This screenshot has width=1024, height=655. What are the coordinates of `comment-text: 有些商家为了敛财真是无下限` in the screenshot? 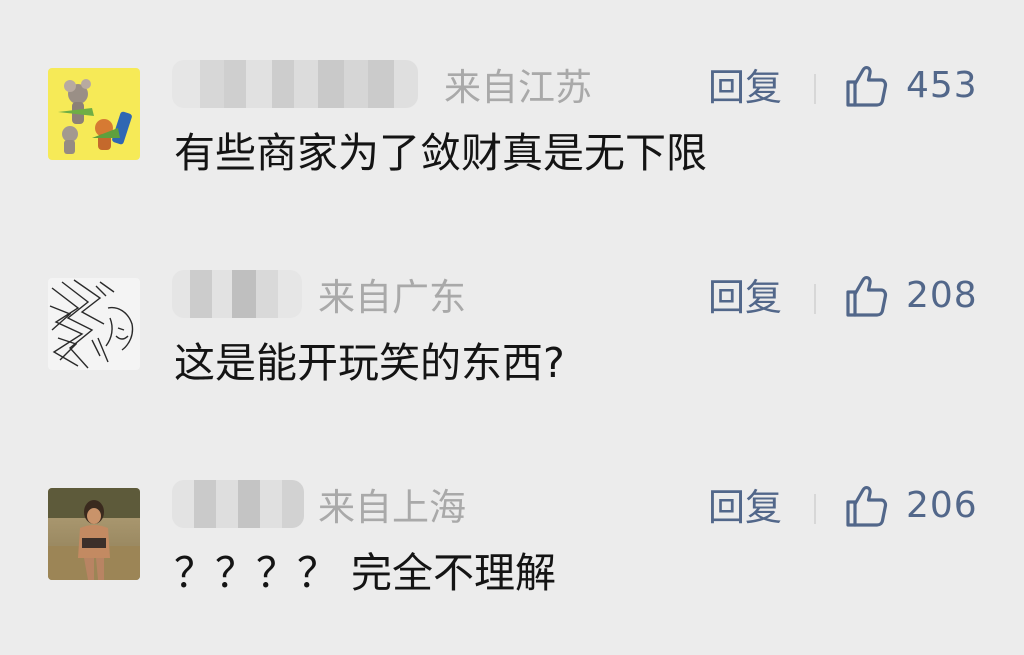 It's located at (440, 153).